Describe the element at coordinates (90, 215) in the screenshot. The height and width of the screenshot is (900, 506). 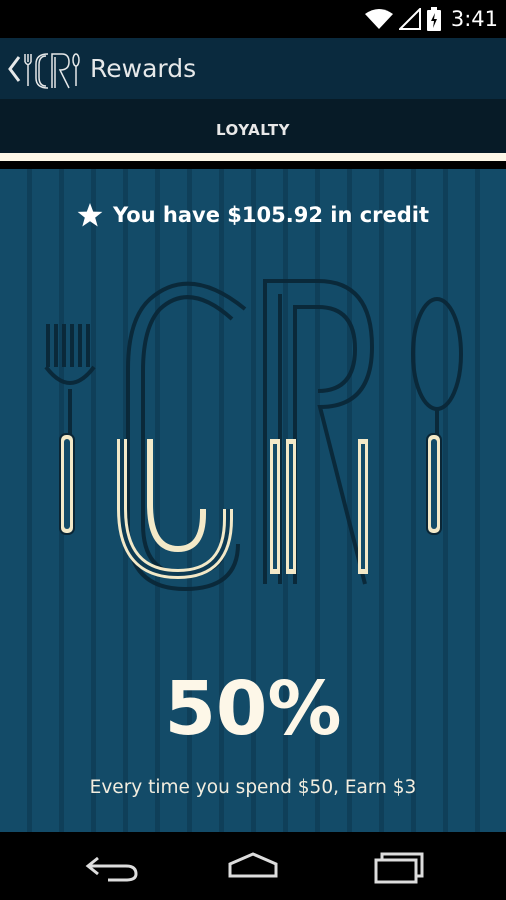
I see `star-icon` at that location.